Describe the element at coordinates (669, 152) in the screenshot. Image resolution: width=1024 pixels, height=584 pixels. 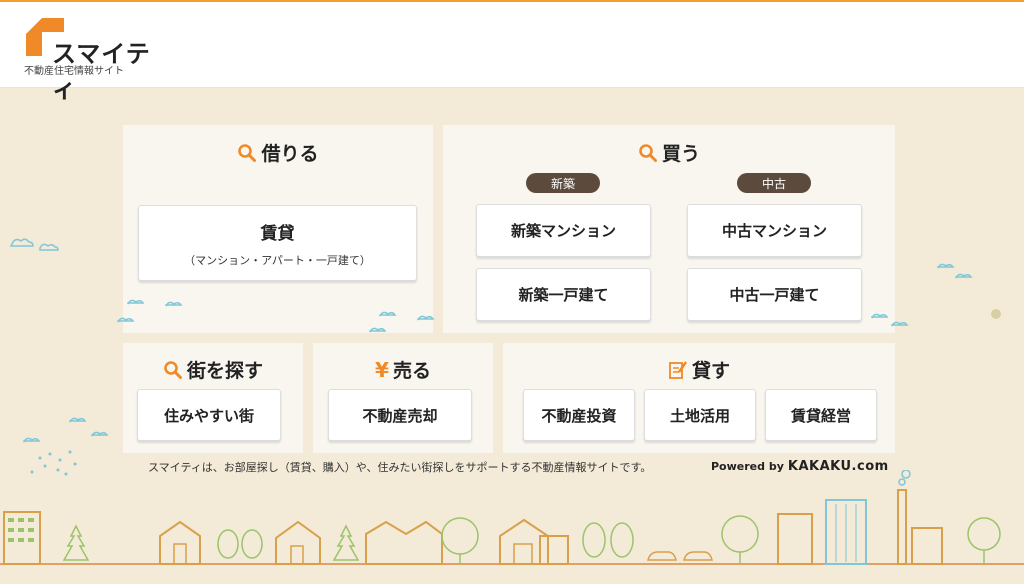
I see `buy-title: 買う` at that location.